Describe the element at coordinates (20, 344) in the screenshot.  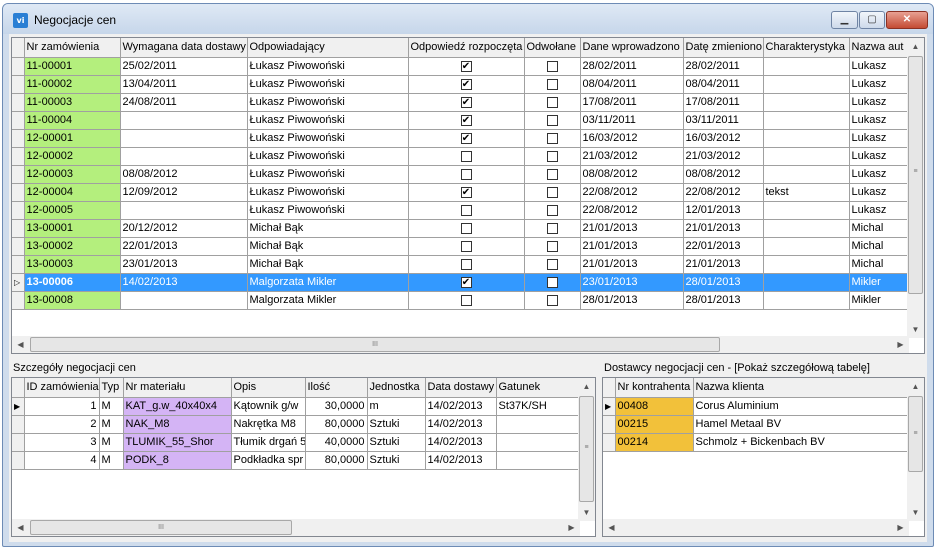
I see `scroll-left-button: ◀` at that location.